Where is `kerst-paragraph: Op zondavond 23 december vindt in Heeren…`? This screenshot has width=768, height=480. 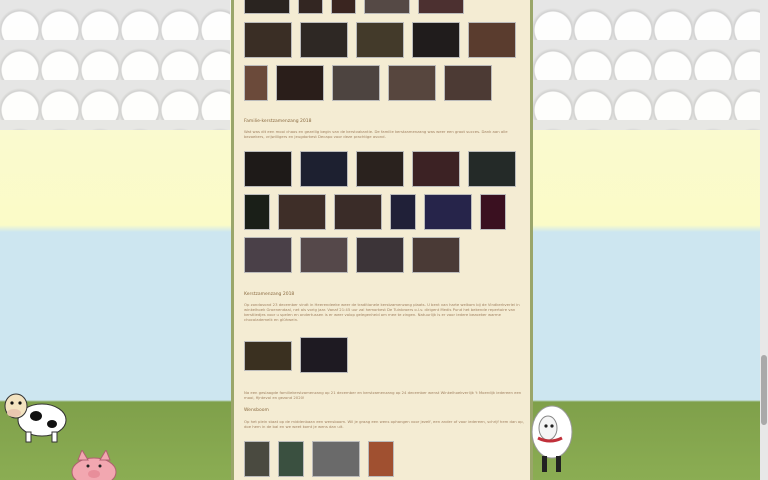
kerst-paragraph: Op zondavond 23 december vindt in Heeren… is located at coordinates (382, 312).